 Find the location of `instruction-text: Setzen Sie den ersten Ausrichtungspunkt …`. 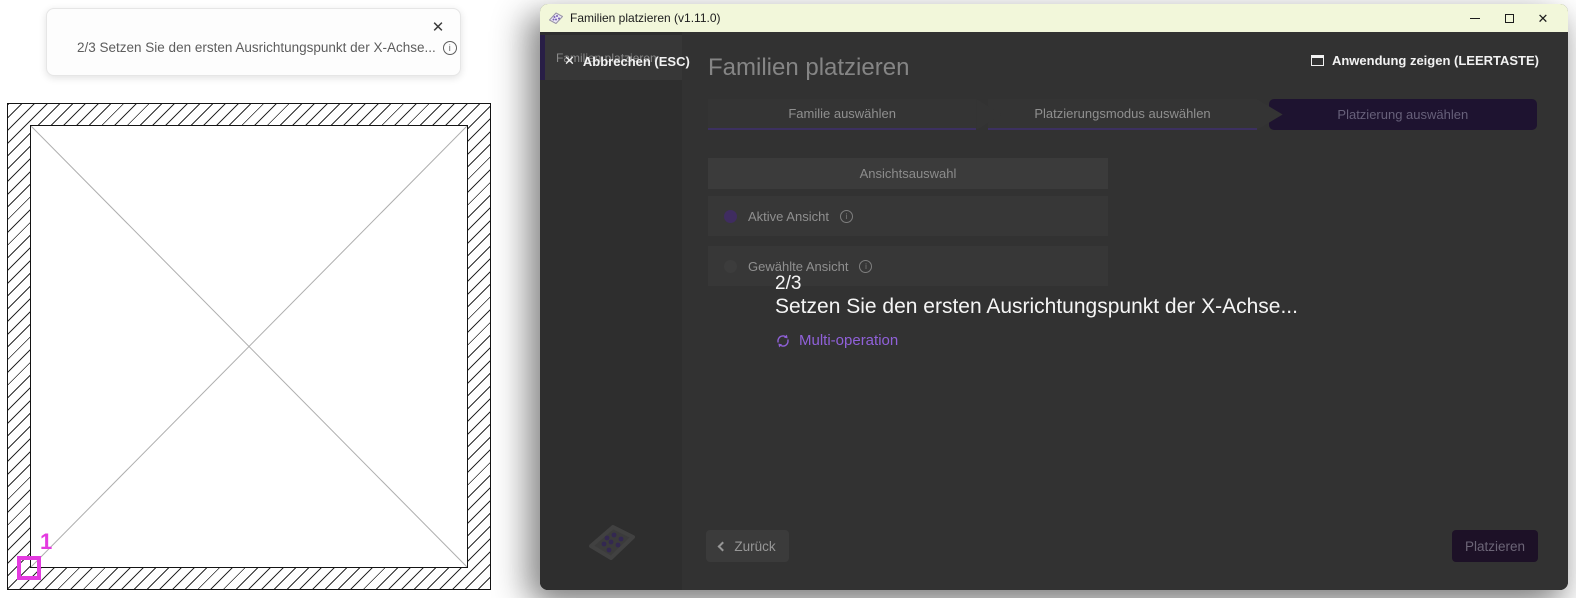

instruction-text: Setzen Sie den ersten Ausrichtungspunkt … is located at coordinates (1036, 306).